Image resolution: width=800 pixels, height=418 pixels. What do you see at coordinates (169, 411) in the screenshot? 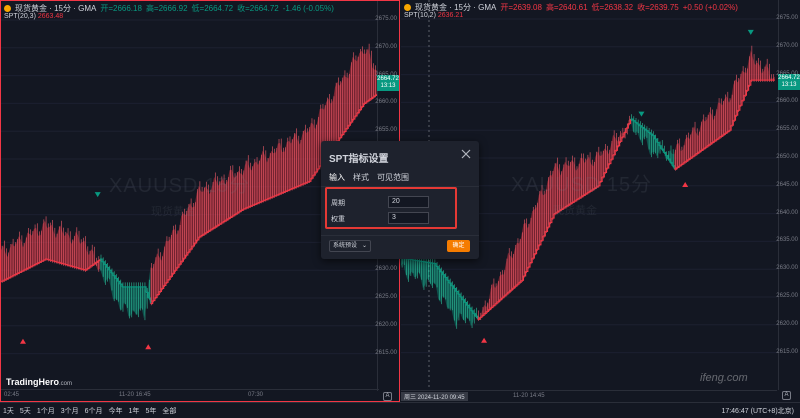
I see `range-all: 全部` at bounding box center [169, 411].